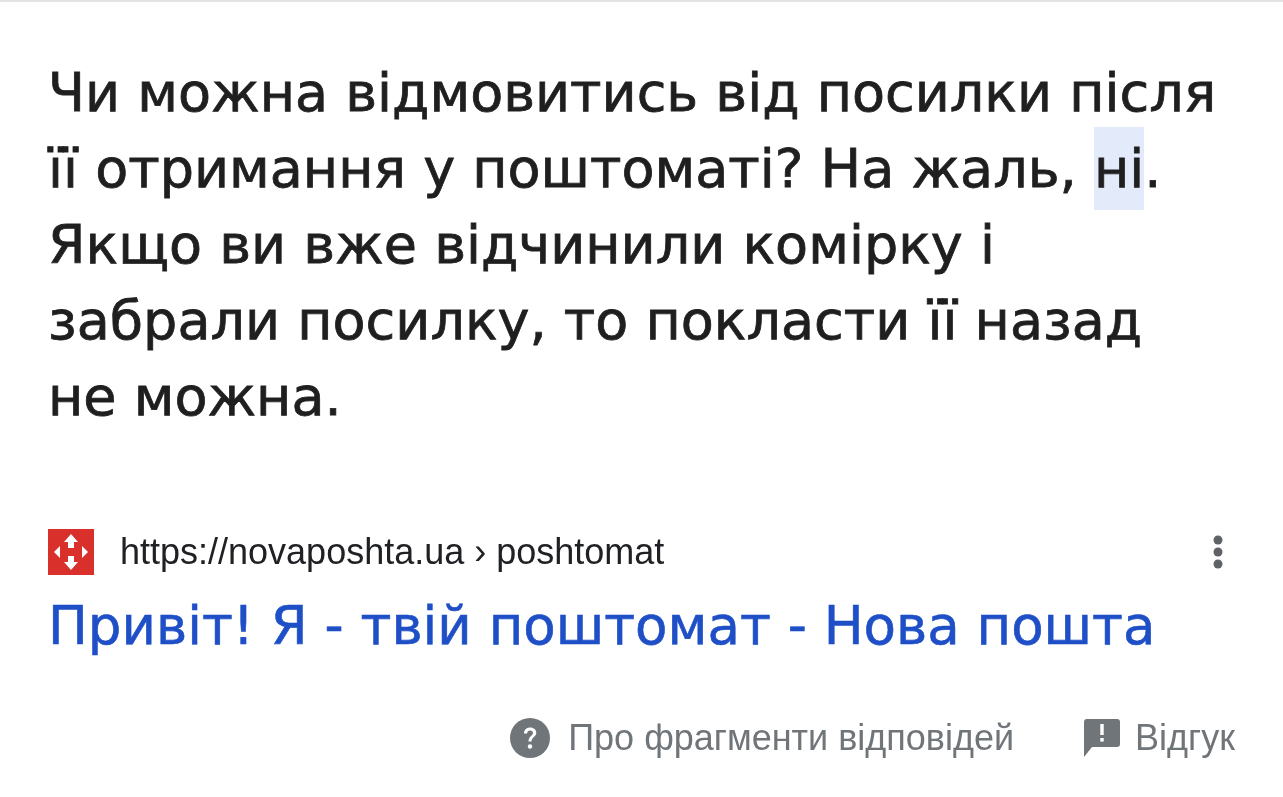  What do you see at coordinates (762, 738) in the screenshot?
I see `about-snippets-link: Про фрагменти відповідей` at bounding box center [762, 738].